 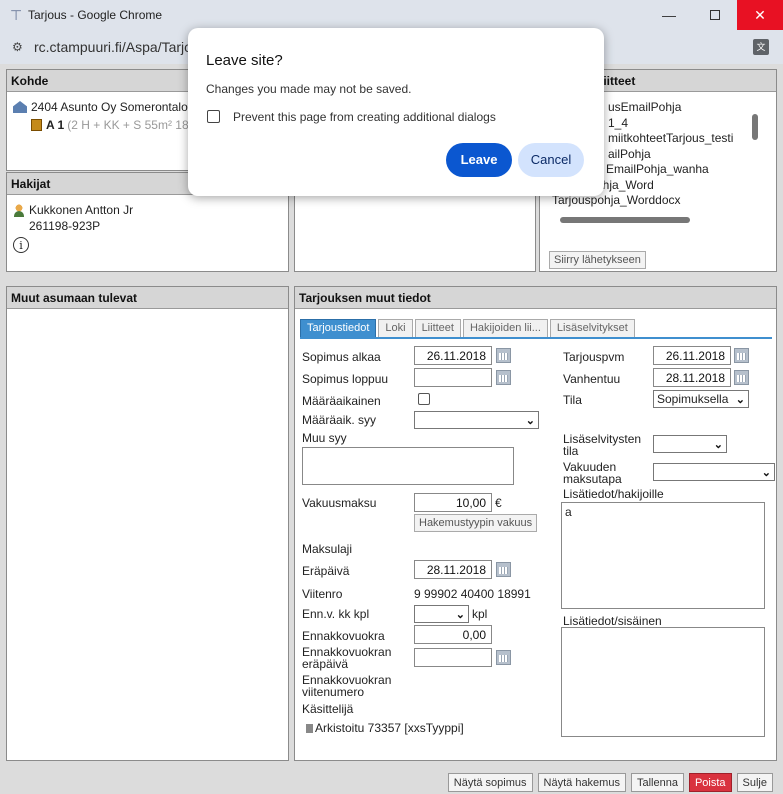 I want to click on apartment-detail: (2 H + KK + S 55m² 18, so click(x=128, y=125).